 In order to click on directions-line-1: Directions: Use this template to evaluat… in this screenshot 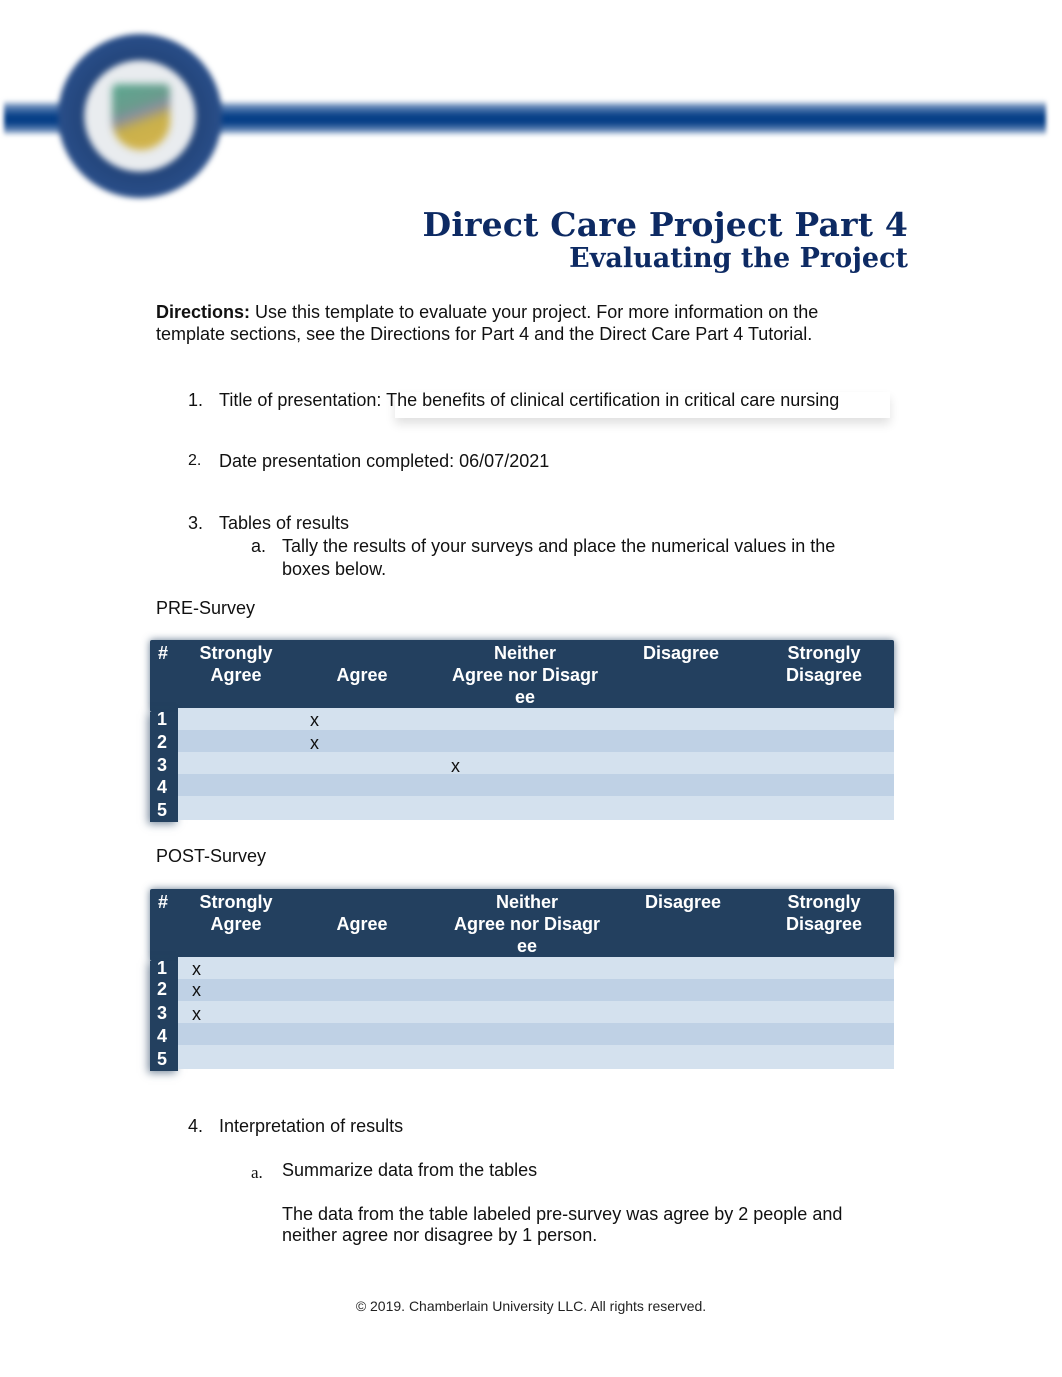, I will do `click(487, 312)`.